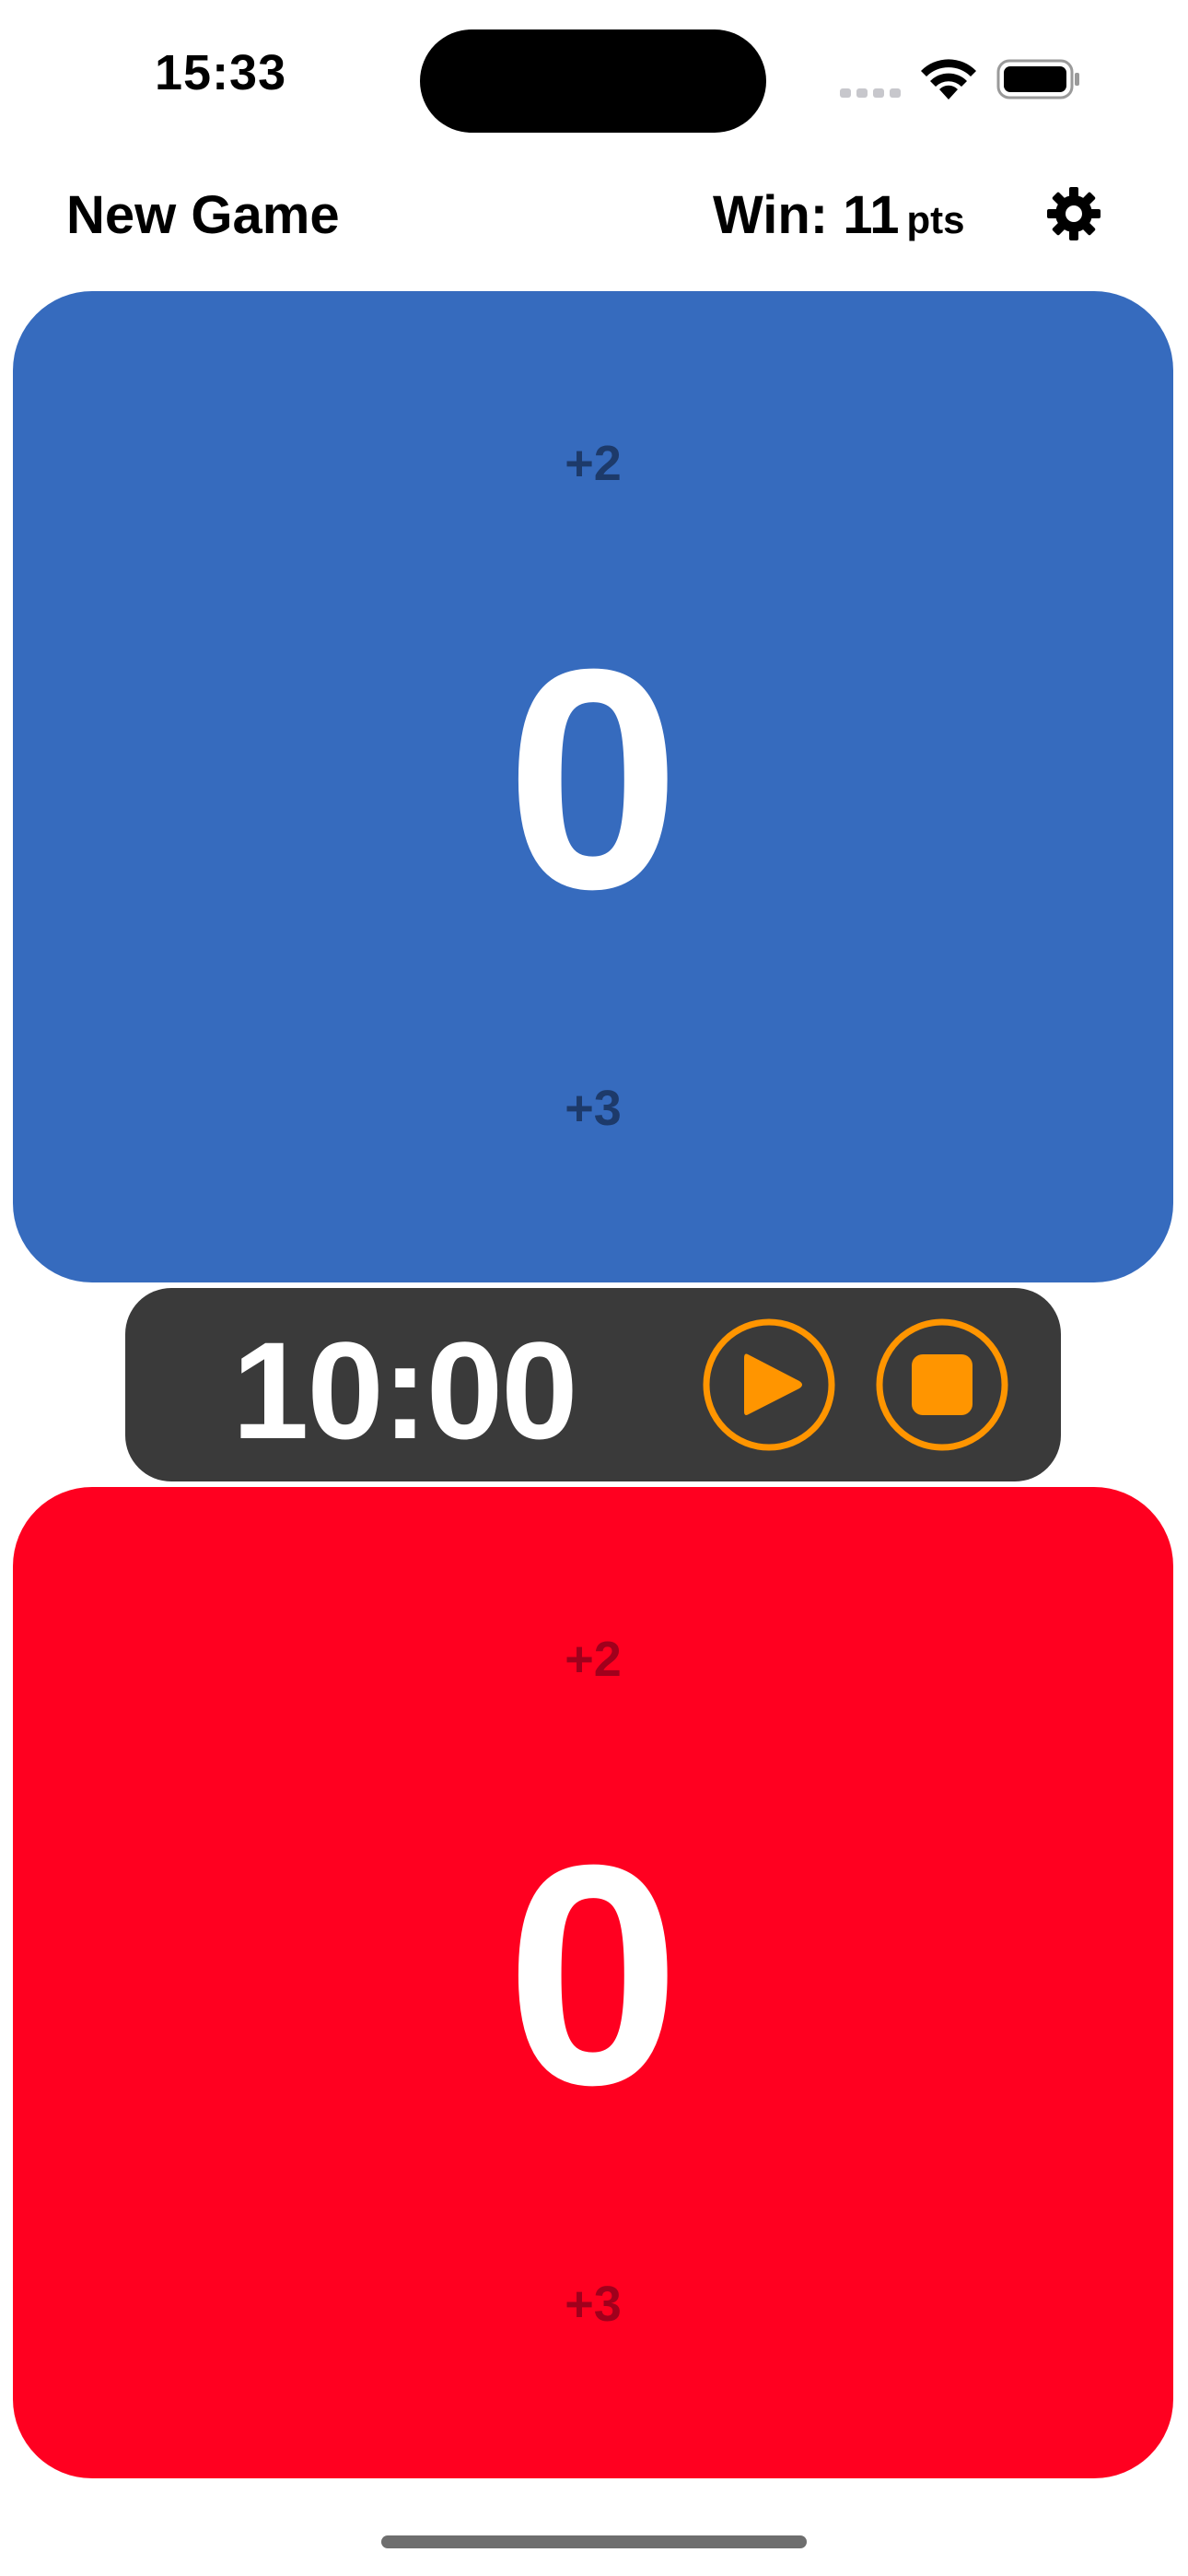 The height and width of the screenshot is (2576, 1188). Describe the element at coordinates (593, 463) in the screenshot. I see `team-blue-plus2-button: +2` at that location.